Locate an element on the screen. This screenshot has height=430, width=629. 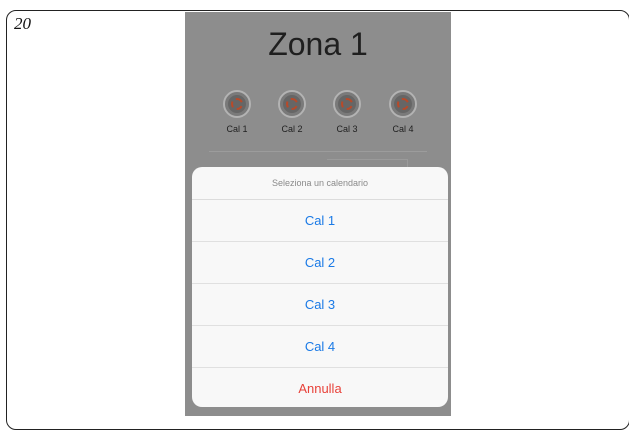
calendar-label: Cal 2 is located at coordinates (292, 129).